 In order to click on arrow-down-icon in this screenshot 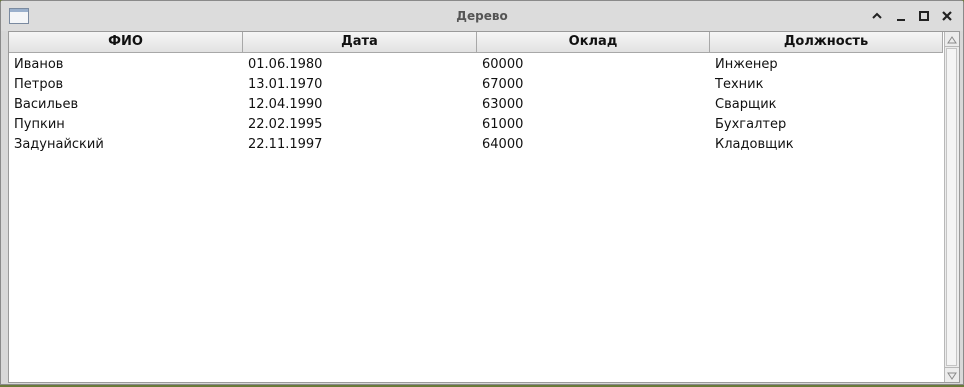, I will do `click(952, 376)`.